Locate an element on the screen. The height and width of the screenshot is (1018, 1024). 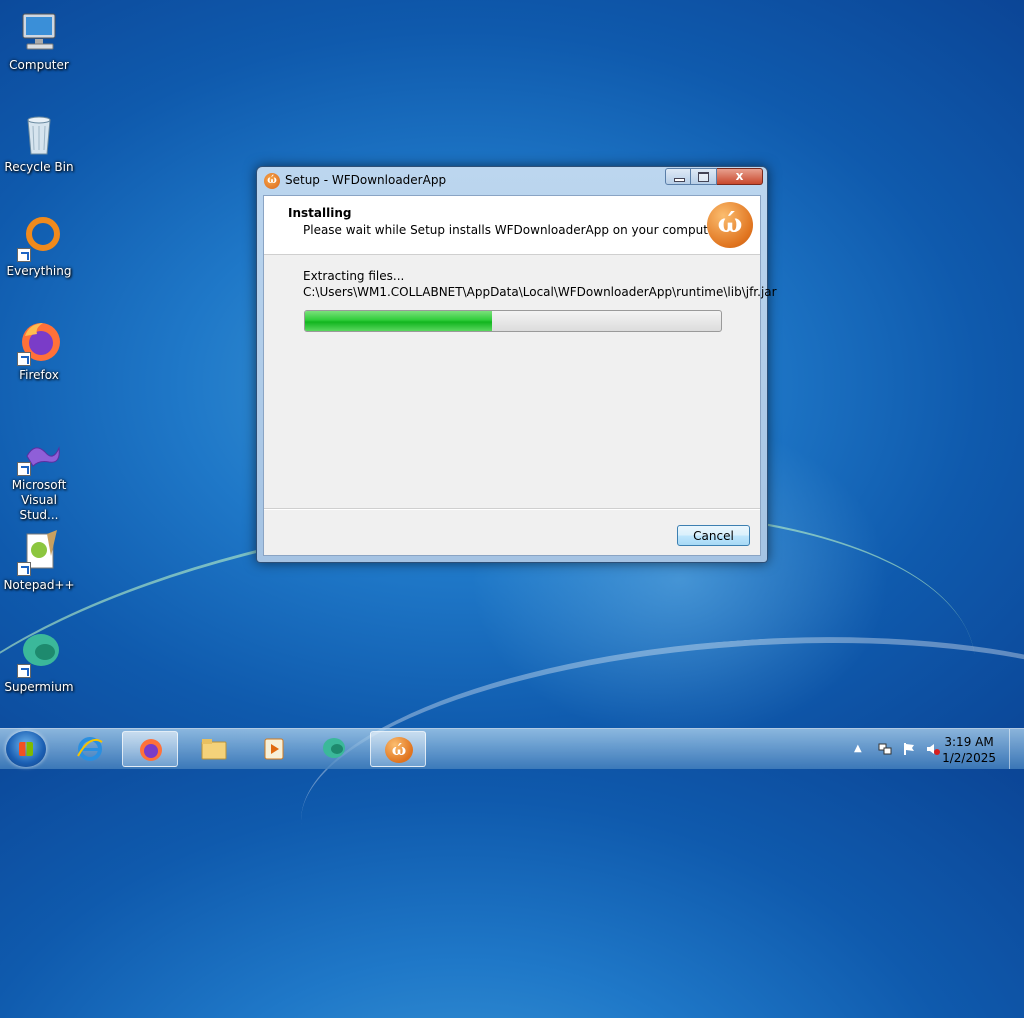
desktop-icon-supermium: Supermium is located at coordinates (39, 662).